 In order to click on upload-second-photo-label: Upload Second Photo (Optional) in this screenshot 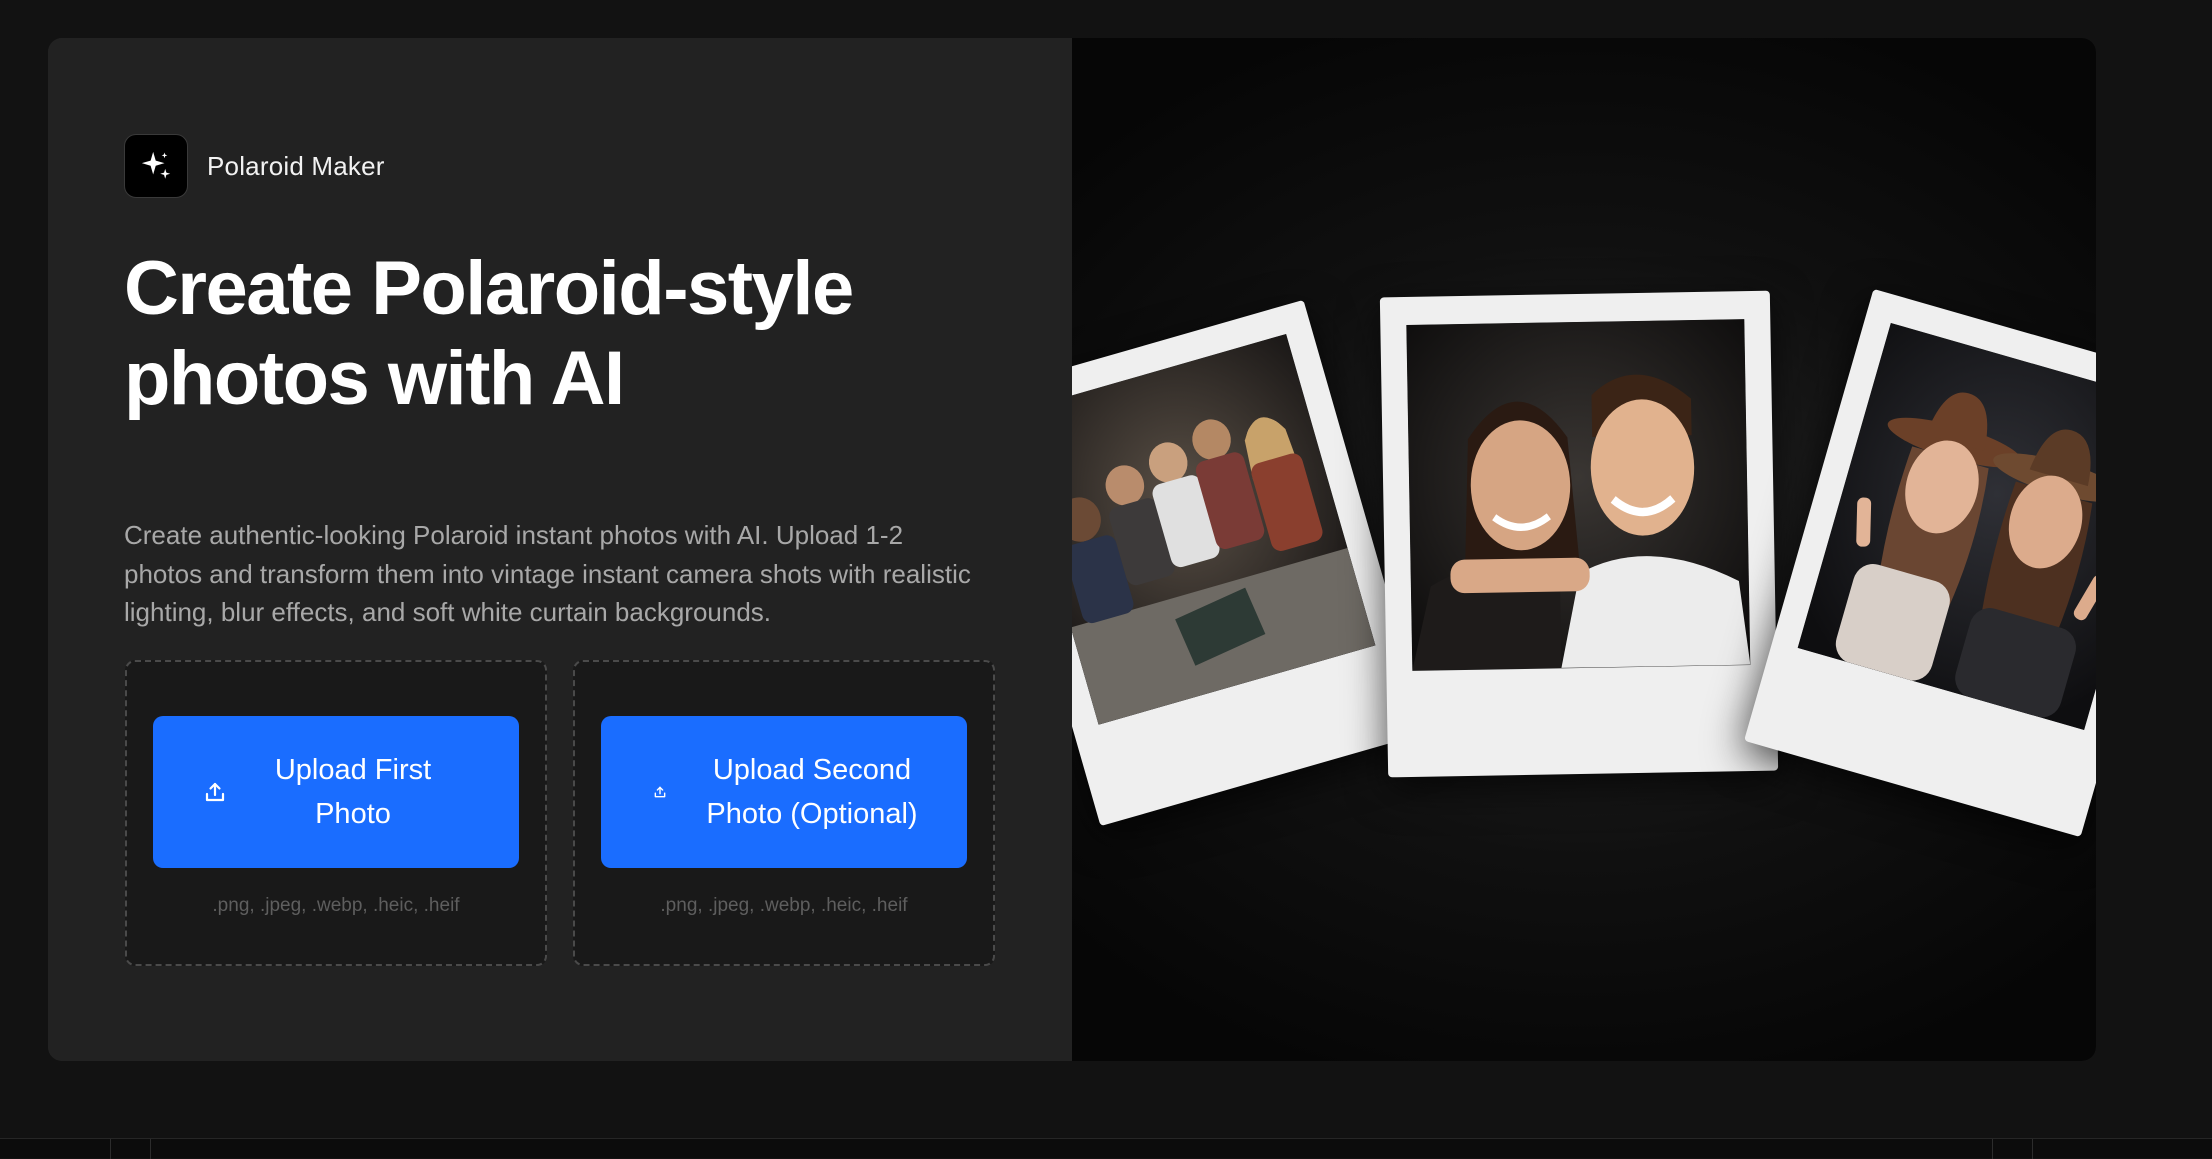, I will do `click(812, 792)`.